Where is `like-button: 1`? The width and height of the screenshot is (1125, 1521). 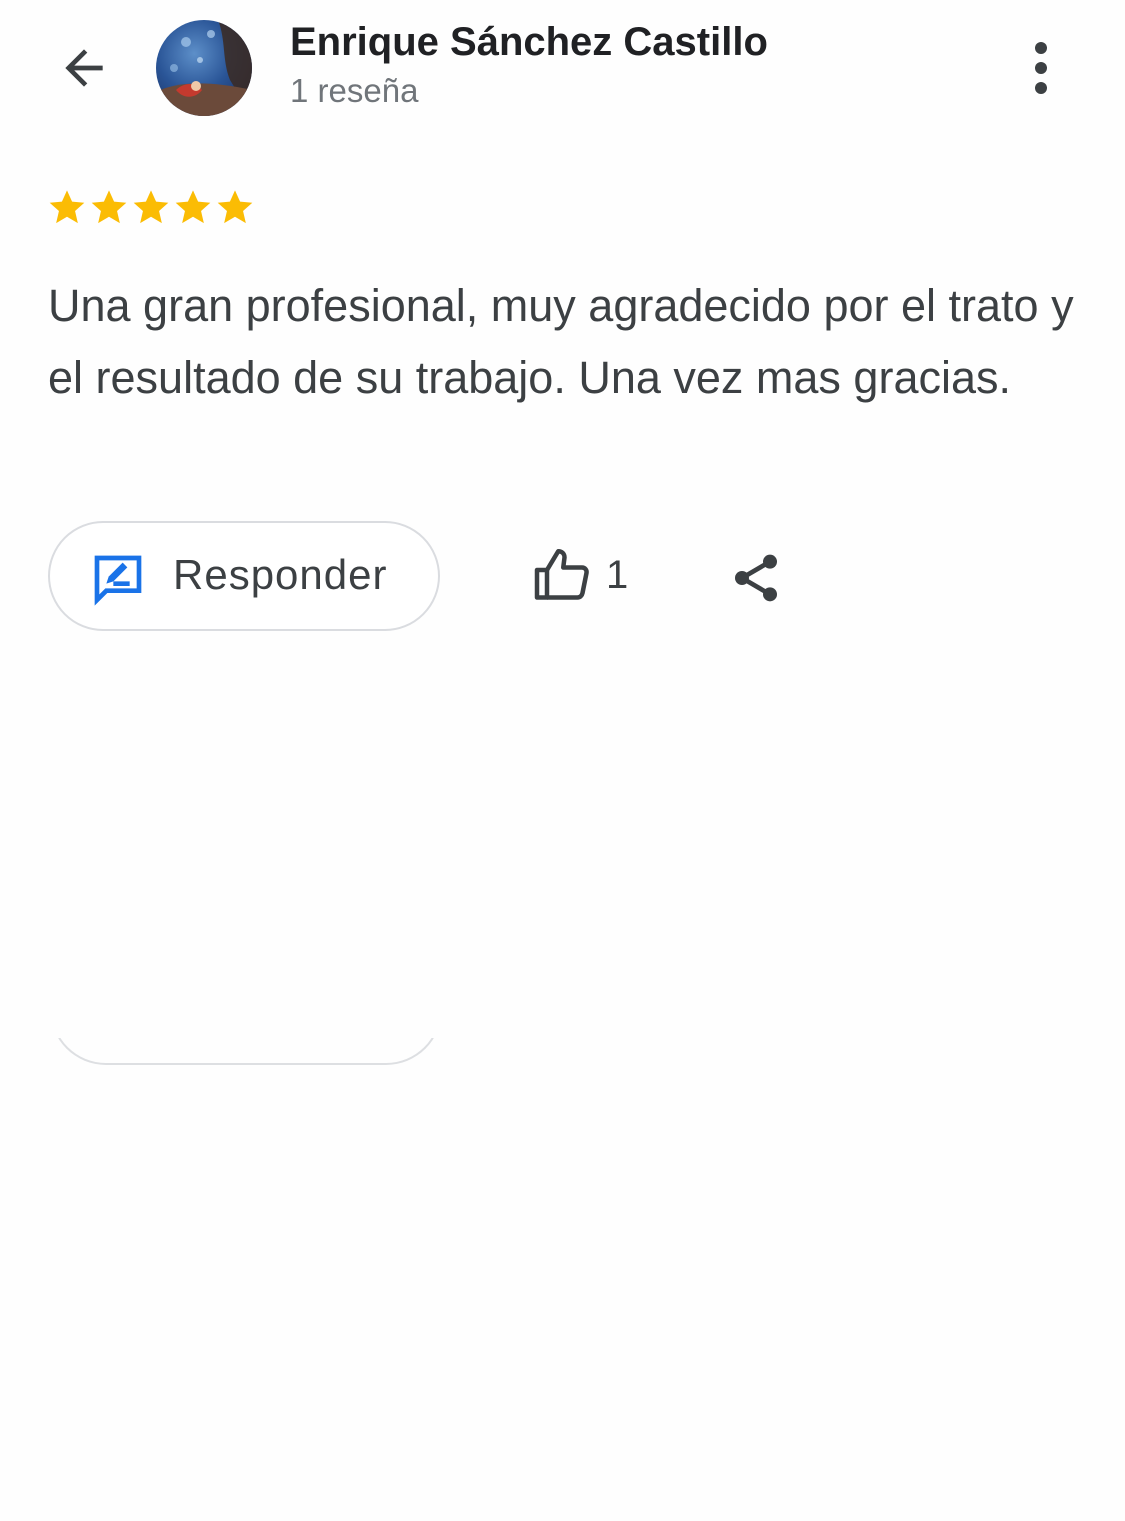 like-button: 1 is located at coordinates (580, 575).